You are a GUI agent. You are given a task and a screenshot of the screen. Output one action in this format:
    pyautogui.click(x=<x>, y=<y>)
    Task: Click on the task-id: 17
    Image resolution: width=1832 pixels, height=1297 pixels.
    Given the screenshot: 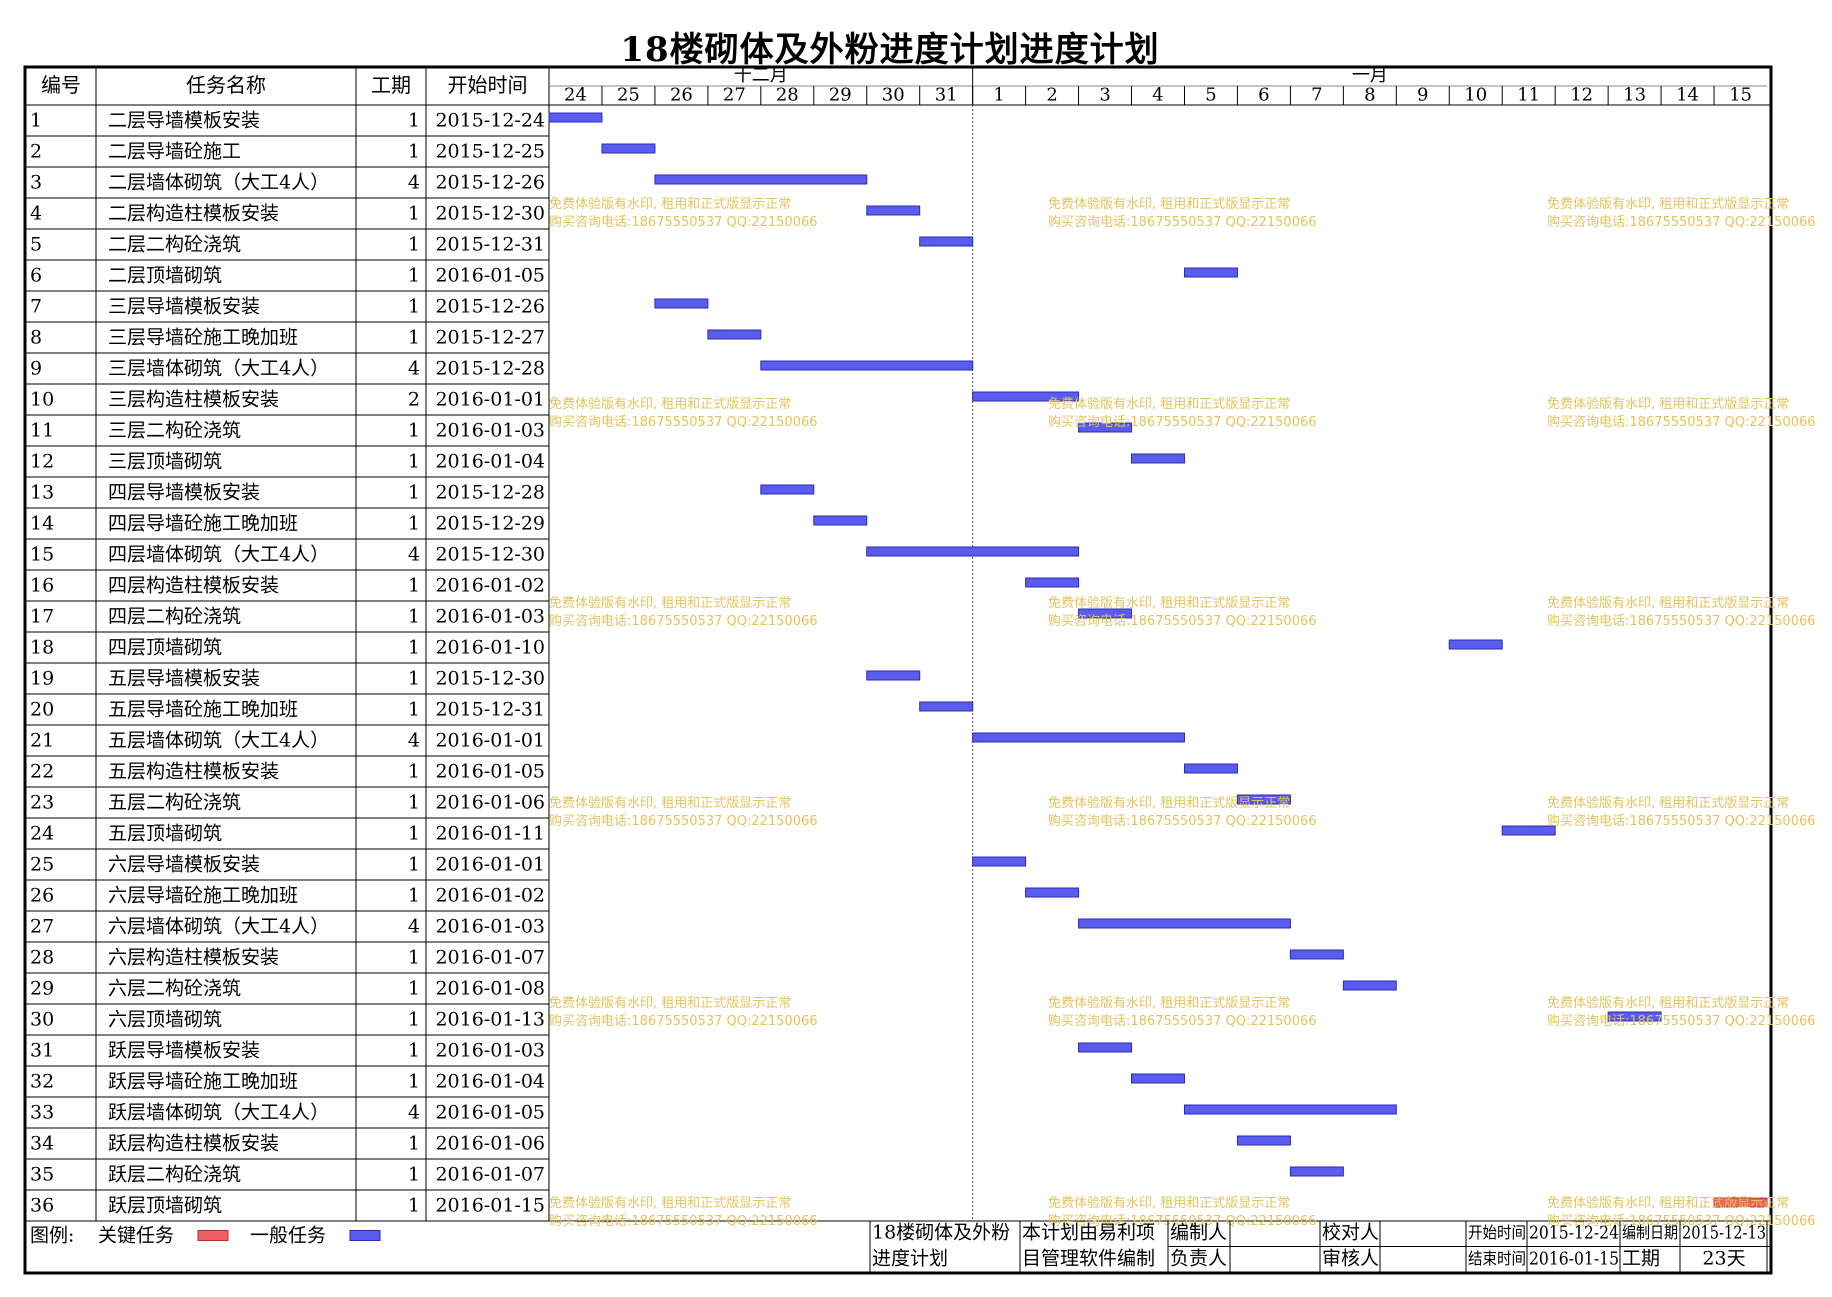 What is the action you would take?
    pyautogui.click(x=42, y=617)
    